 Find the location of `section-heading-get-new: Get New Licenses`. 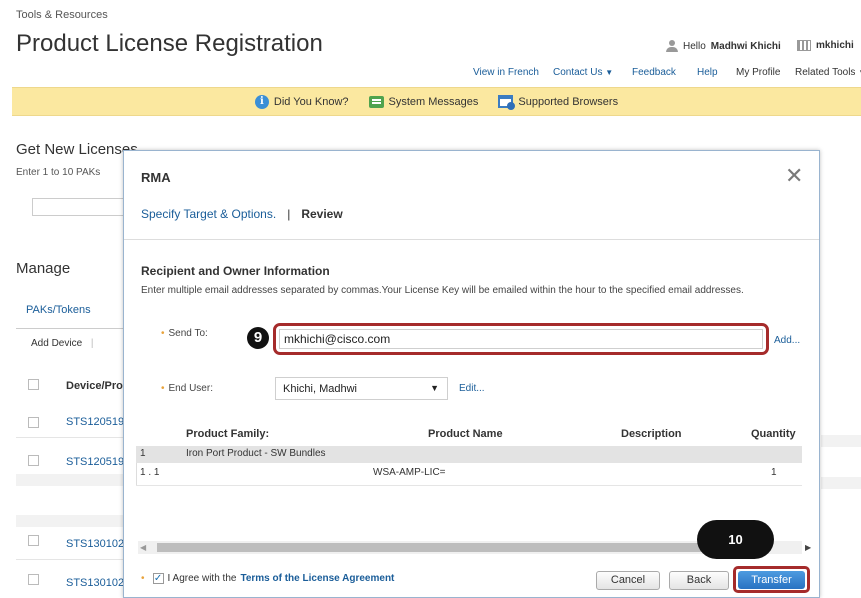

section-heading-get-new: Get New Licenses is located at coordinates (77, 149).